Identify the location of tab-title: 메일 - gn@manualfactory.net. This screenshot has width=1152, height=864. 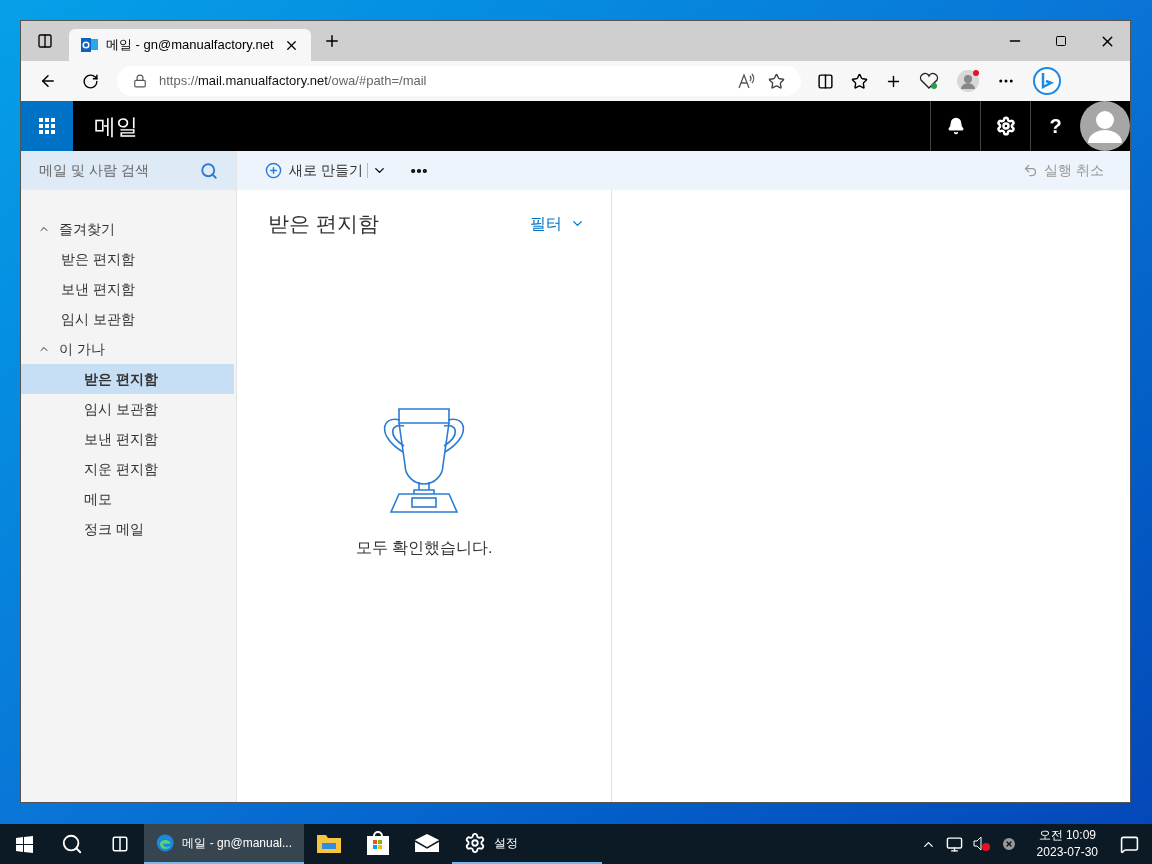
(190, 45).